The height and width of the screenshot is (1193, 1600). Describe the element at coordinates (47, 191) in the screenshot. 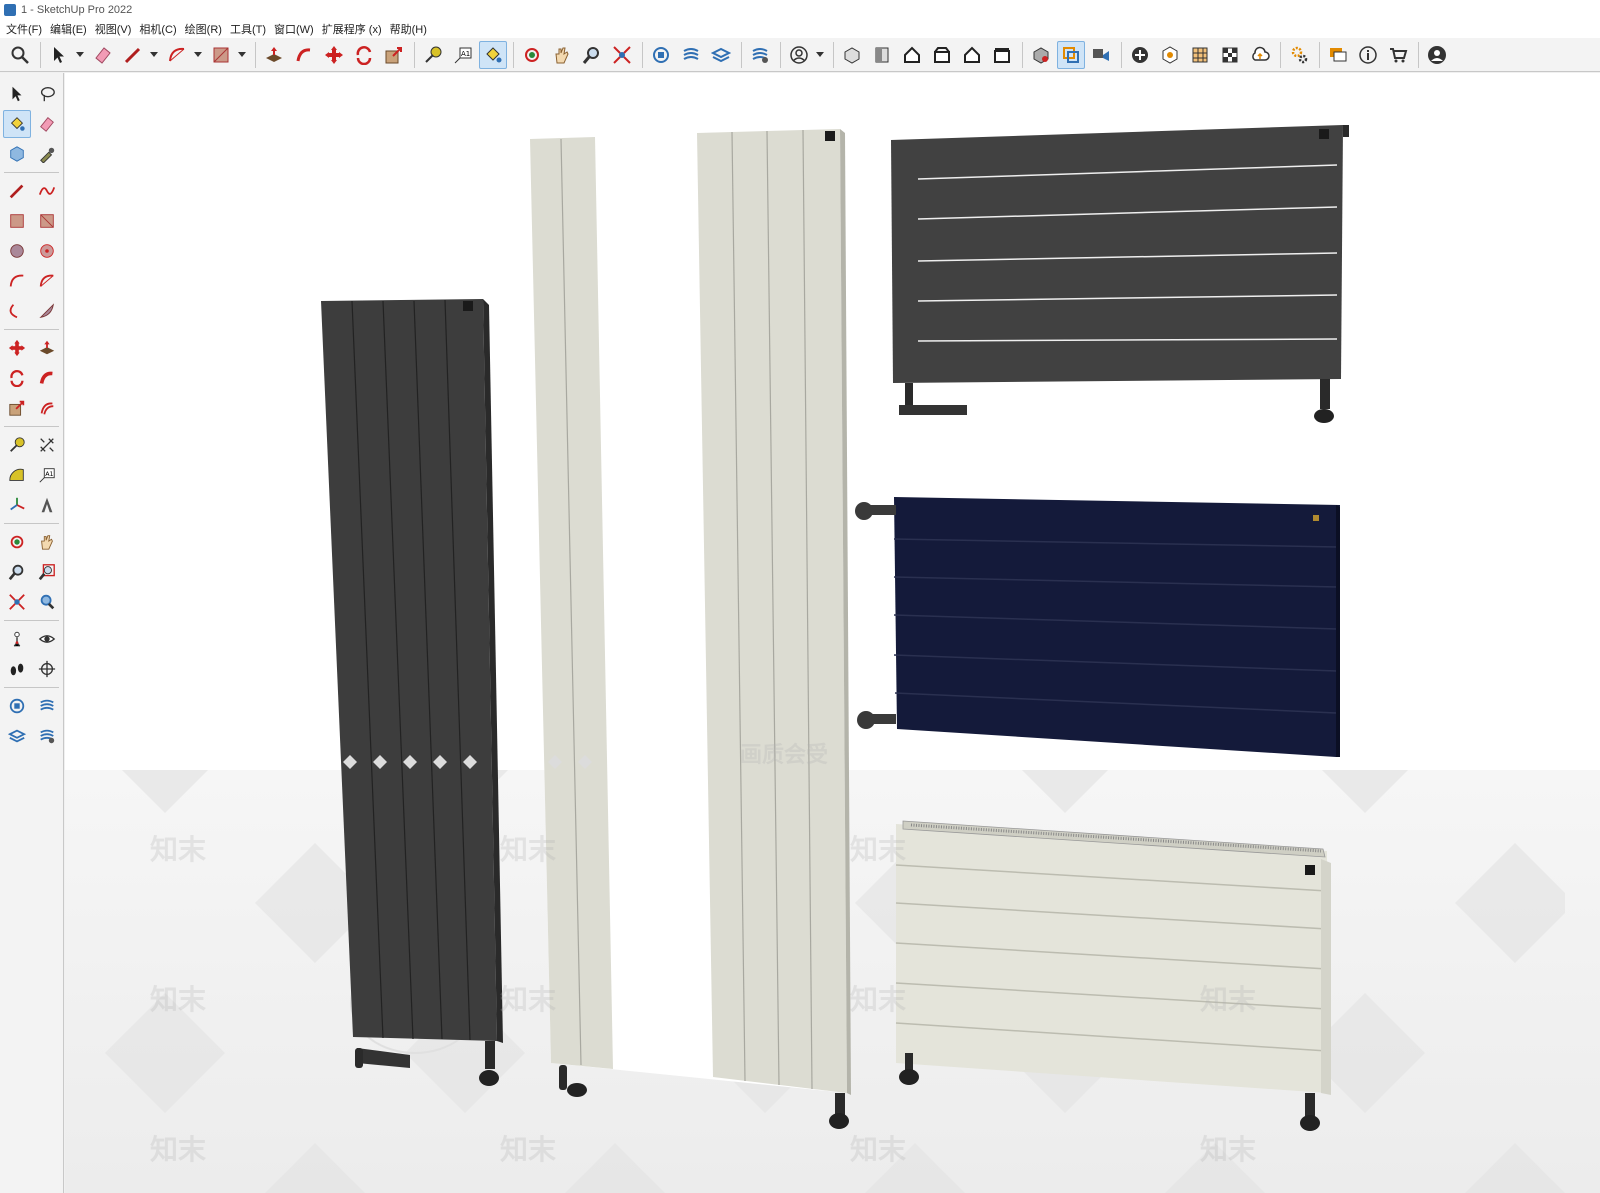

I see `freehand-icon` at that location.